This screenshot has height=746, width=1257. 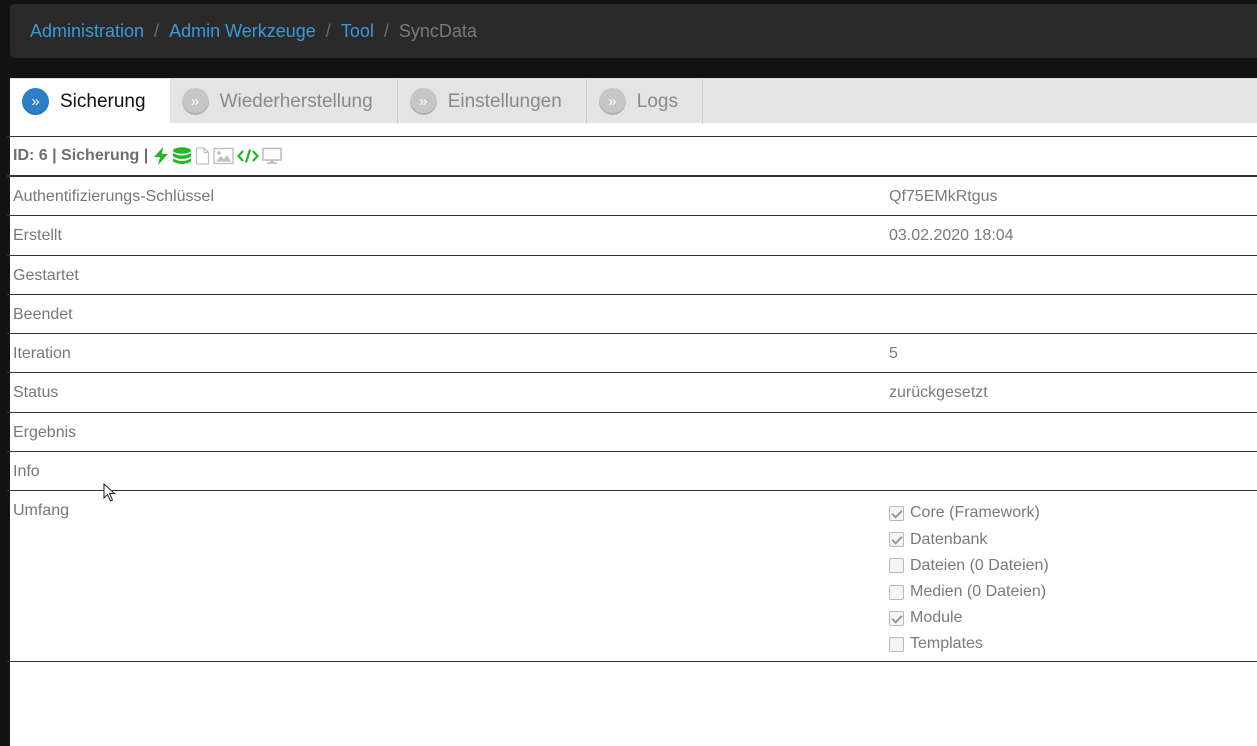 What do you see at coordinates (357, 31) in the screenshot?
I see `breadcrumb-link-tool: Tool` at bounding box center [357, 31].